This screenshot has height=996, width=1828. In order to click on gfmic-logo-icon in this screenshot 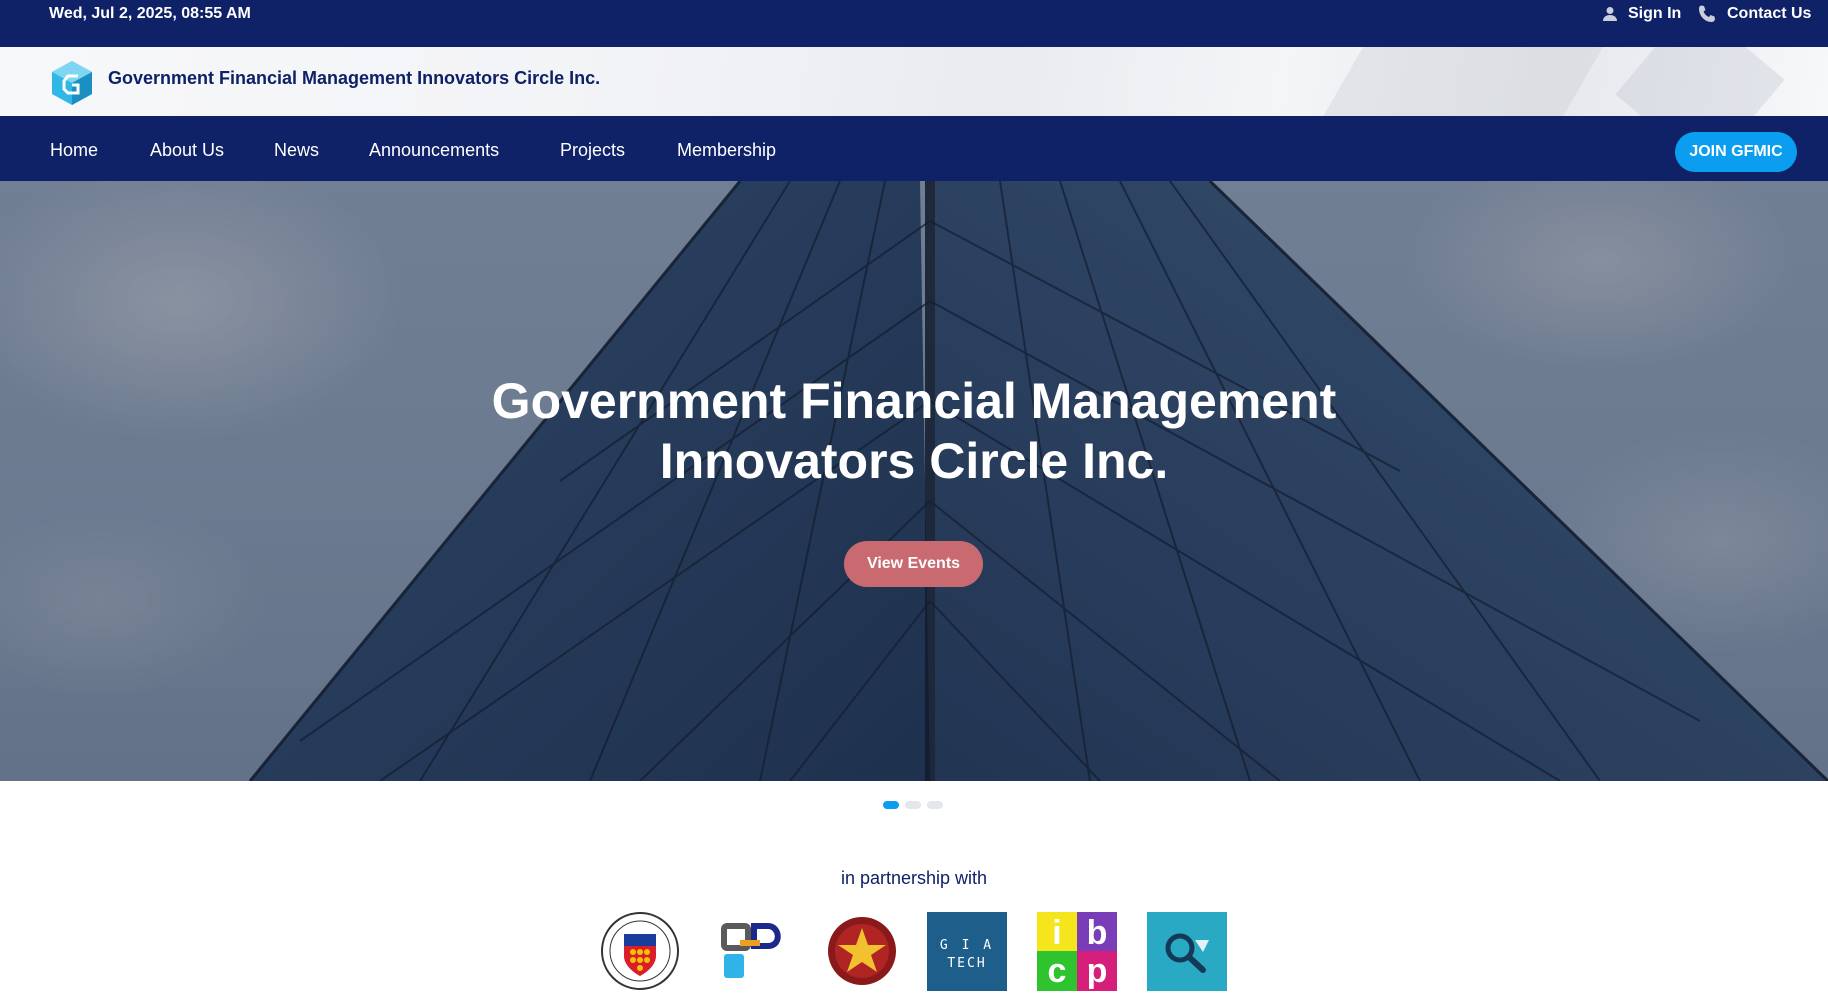, I will do `click(72, 83)`.